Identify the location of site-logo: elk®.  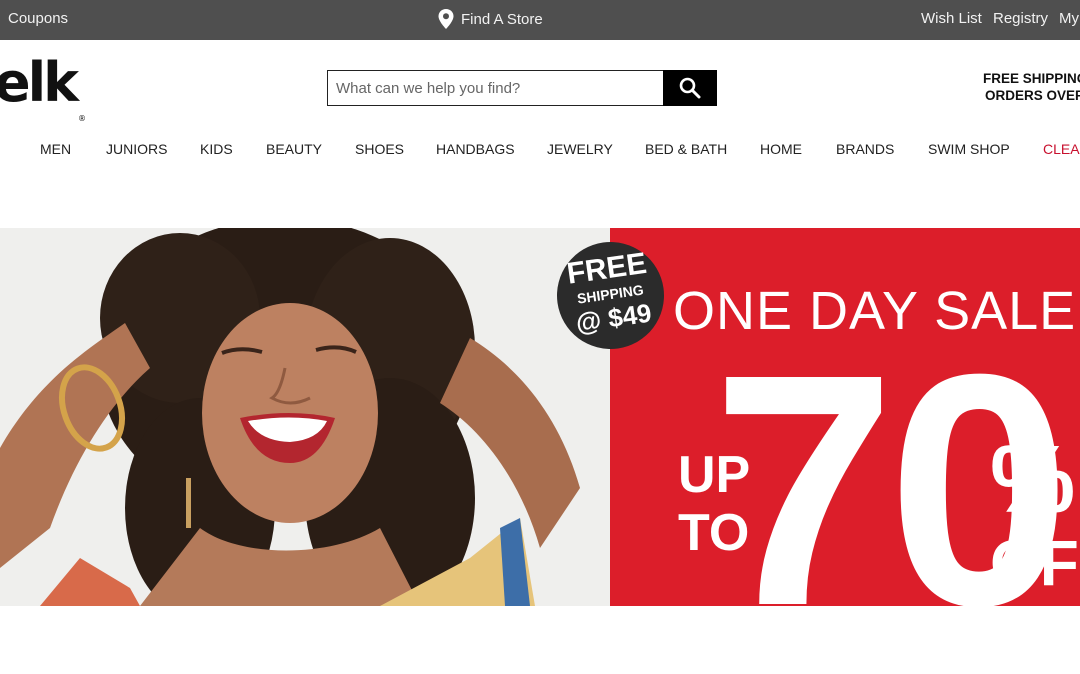
(43, 90).